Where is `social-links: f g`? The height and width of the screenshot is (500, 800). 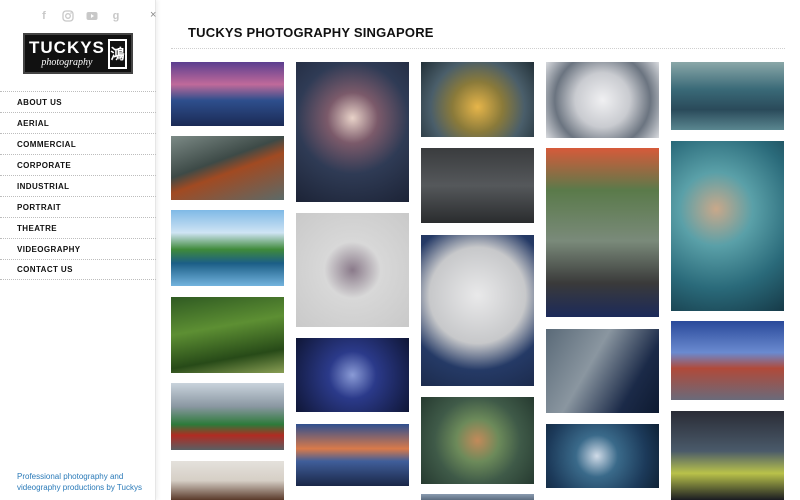 social-links: f g is located at coordinates (80, 16).